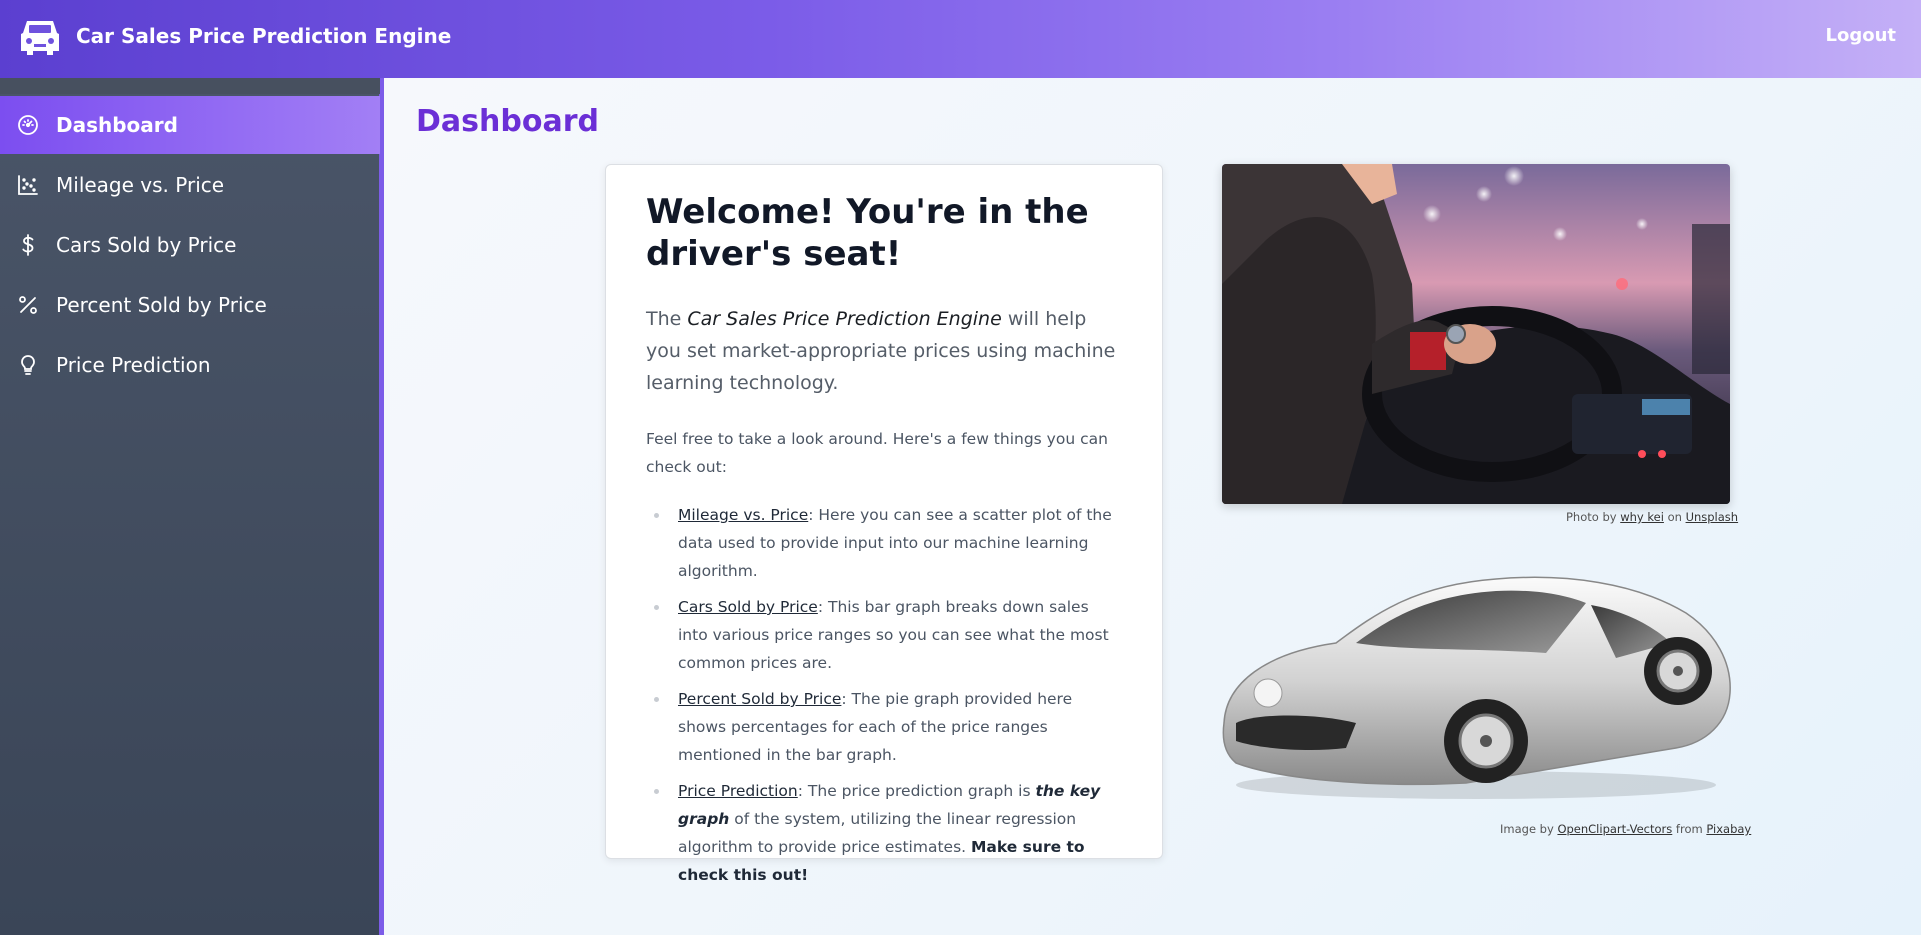 This screenshot has width=1921, height=935. What do you see at coordinates (146, 245) in the screenshot?
I see `sidebar-item-label: Cars Sold by Price` at bounding box center [146, 245].